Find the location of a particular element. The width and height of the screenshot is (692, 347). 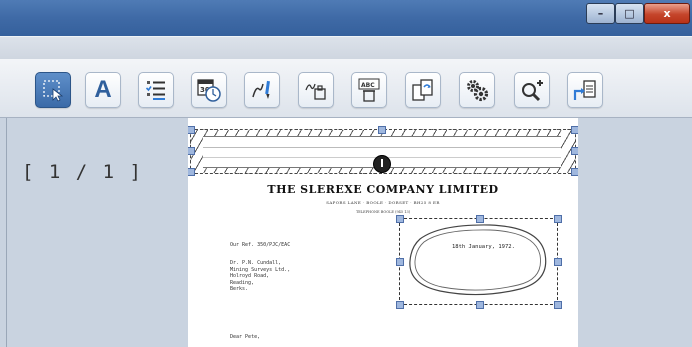

text-tool-button: A is located at coordinates (103, 90).